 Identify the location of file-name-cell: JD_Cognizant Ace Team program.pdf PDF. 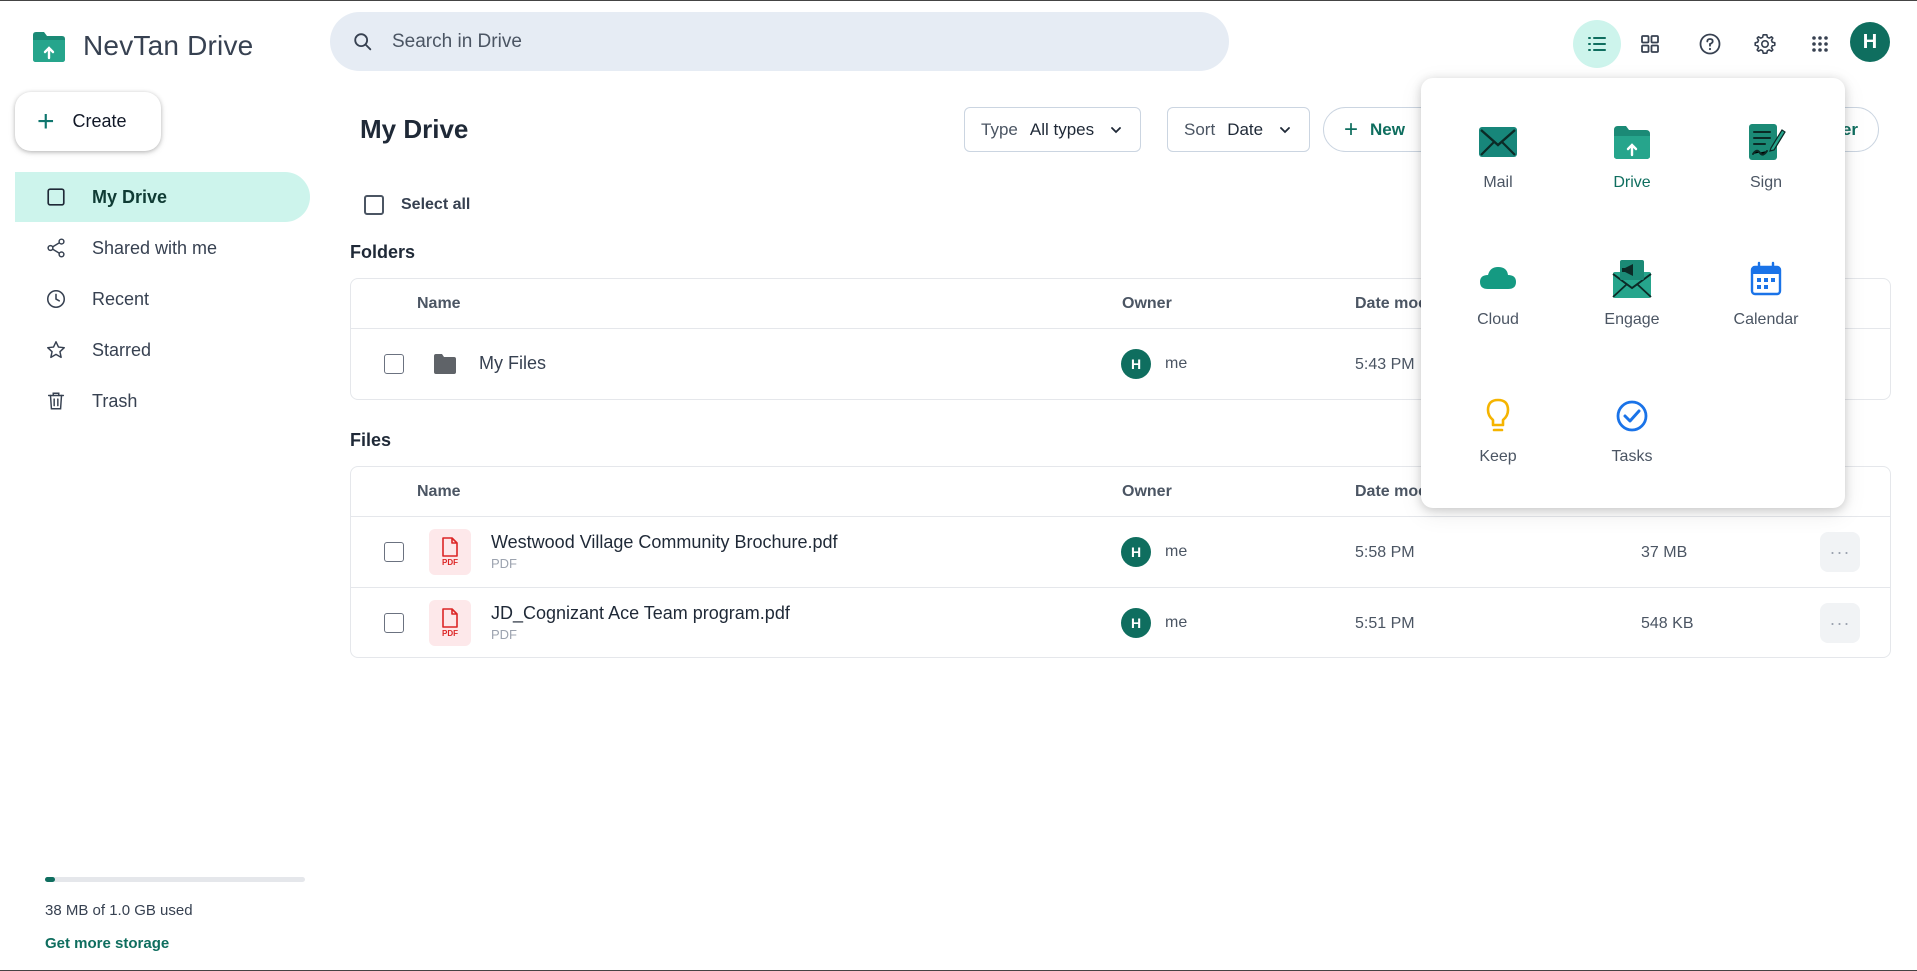
(640, 622).